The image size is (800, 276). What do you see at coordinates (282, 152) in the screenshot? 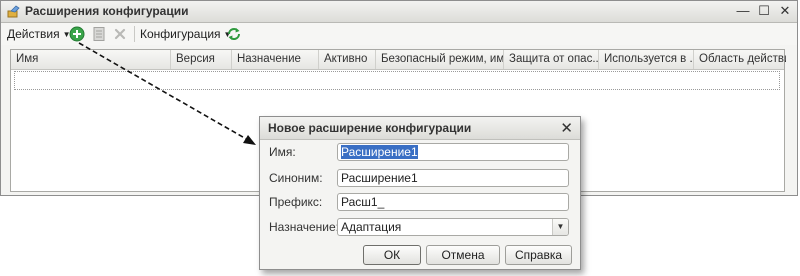
I see `name-label: Имя:` at bounding box center [282, 152].